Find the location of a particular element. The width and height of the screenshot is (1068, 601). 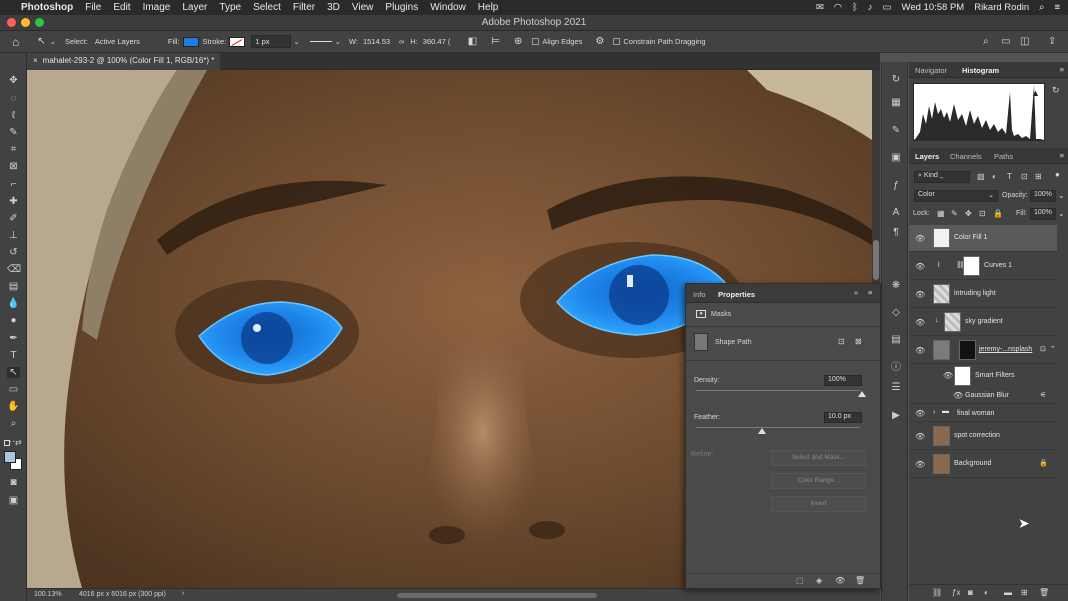

history-brush-icon: ↺ is located at coordinates (13, 252).